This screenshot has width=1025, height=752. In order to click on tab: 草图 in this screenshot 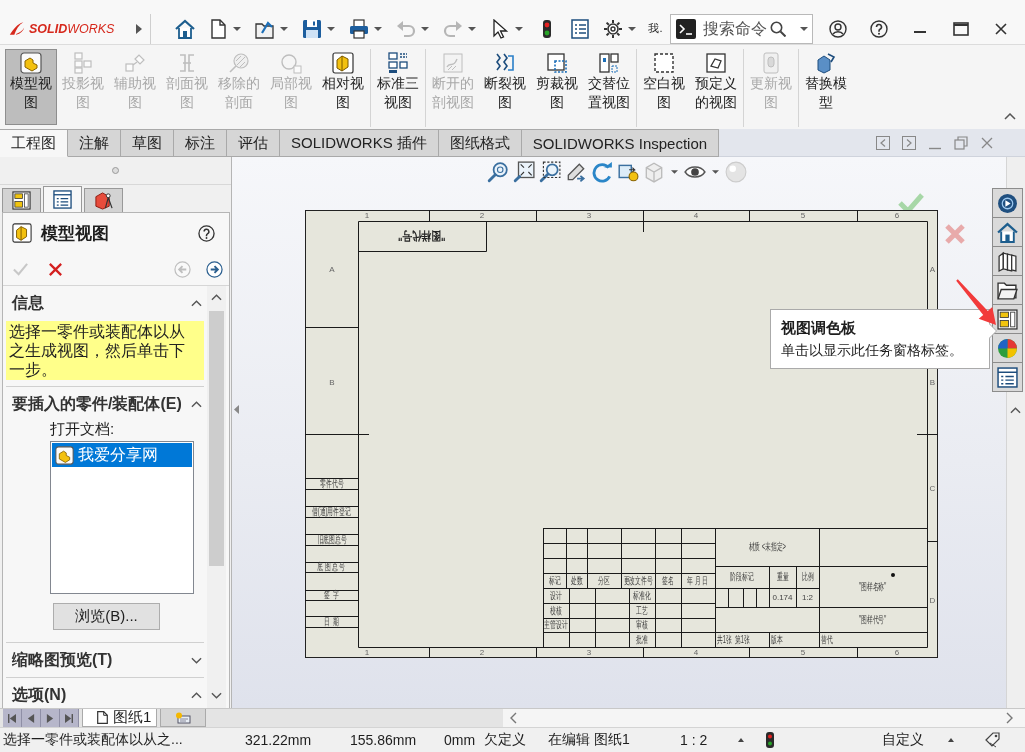, I will do `click(147, 143)`.